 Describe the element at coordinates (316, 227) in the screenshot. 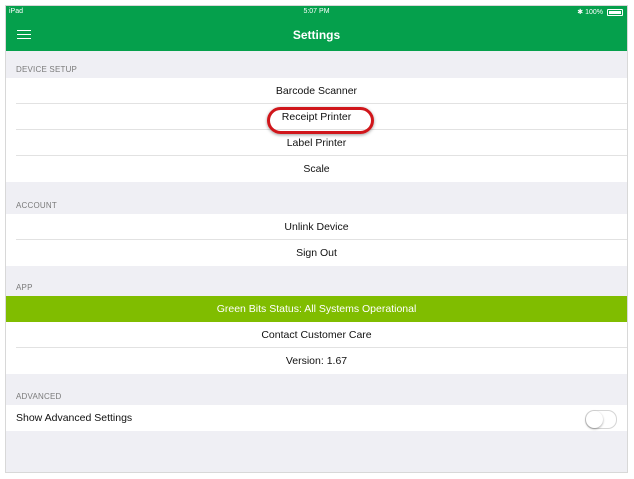

I see `row-unlink-device: Unlink Device` at that location.